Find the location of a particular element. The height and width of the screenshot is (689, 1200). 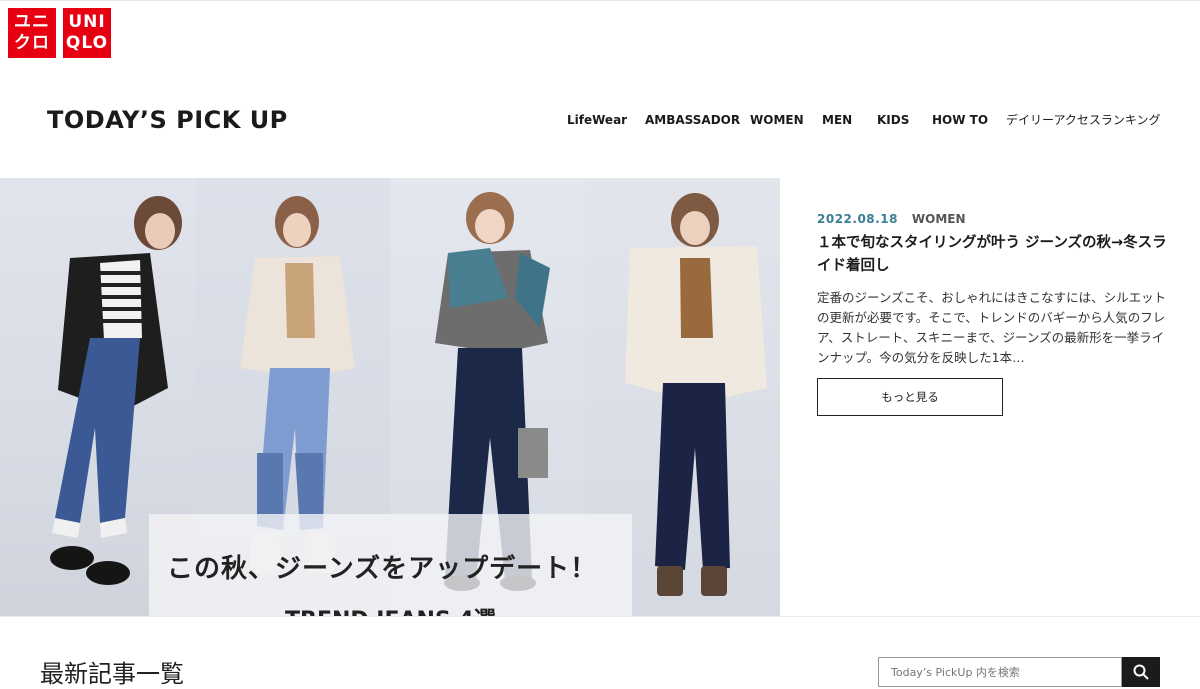

nav-item-women: WOMEN is located at coordinates (777, 120).